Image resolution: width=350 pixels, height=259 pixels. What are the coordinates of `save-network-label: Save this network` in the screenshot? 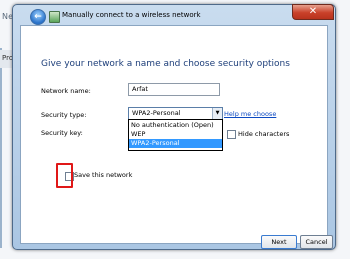 It's located at (103, 175).